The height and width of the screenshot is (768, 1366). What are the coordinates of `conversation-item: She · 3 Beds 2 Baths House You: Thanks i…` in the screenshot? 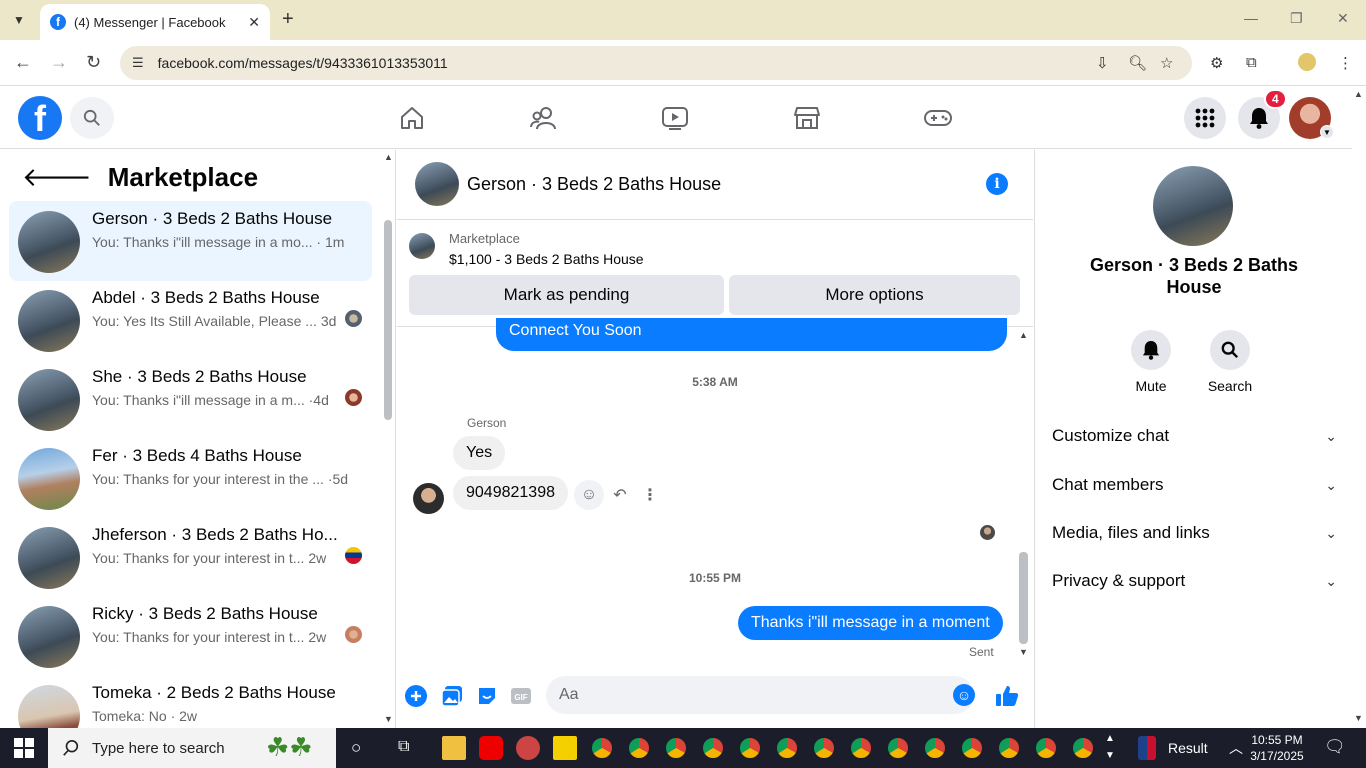 It's located at (190, 399).